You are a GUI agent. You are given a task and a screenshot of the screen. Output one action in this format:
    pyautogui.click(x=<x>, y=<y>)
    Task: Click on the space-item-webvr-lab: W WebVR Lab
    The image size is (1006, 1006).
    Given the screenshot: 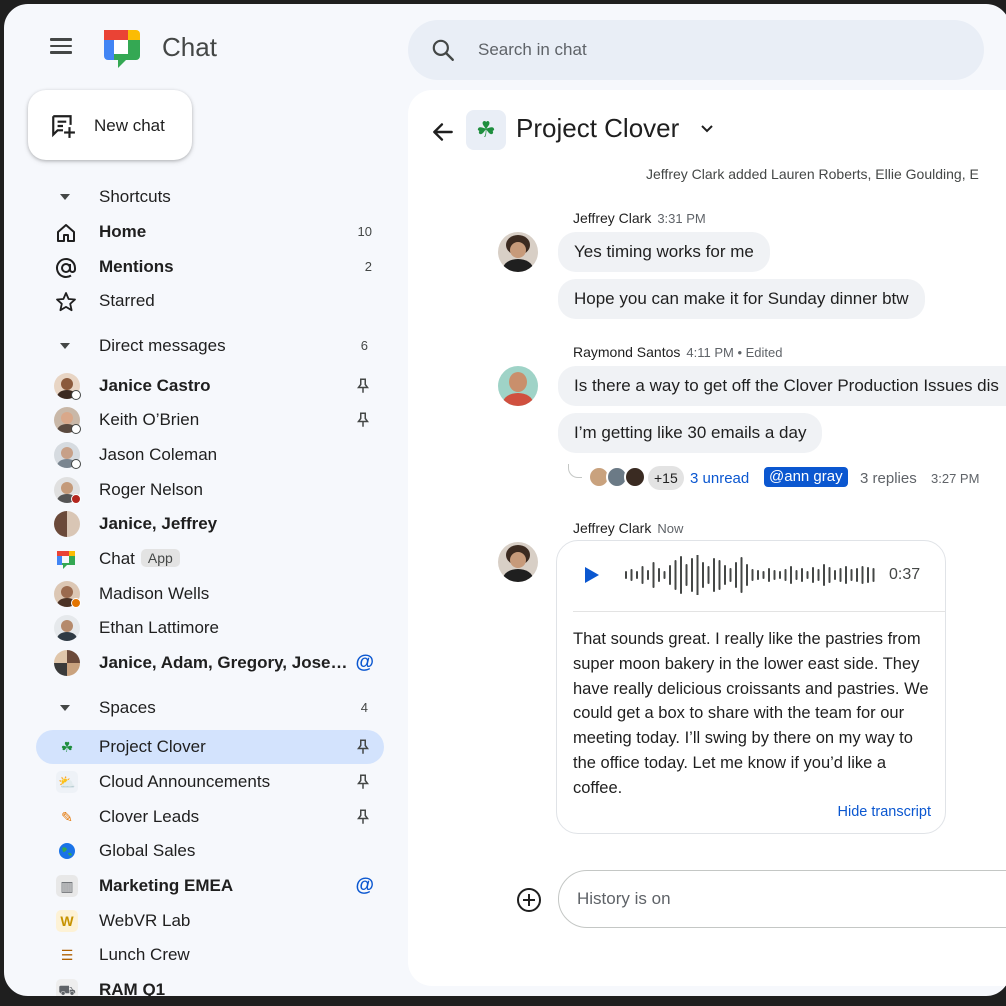 What is the action you would take?
    pyautogui.click(x=210, y=921)
    